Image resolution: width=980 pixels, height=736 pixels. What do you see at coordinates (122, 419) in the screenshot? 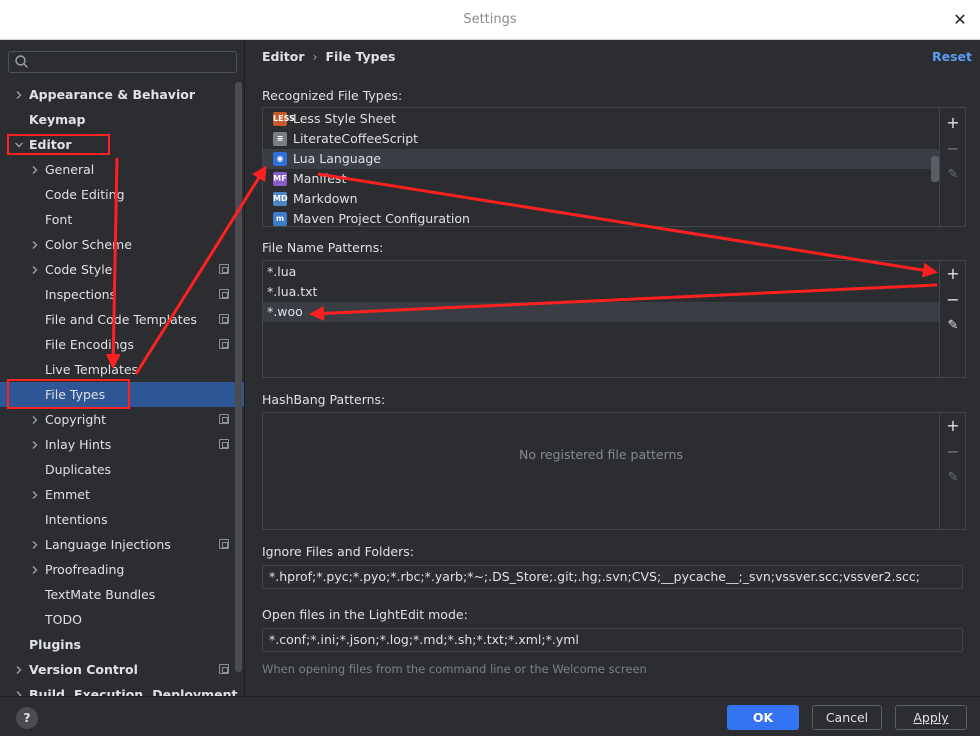
I see `sidebar-item-copyright: Copyright` at bounding box center [122, 419].